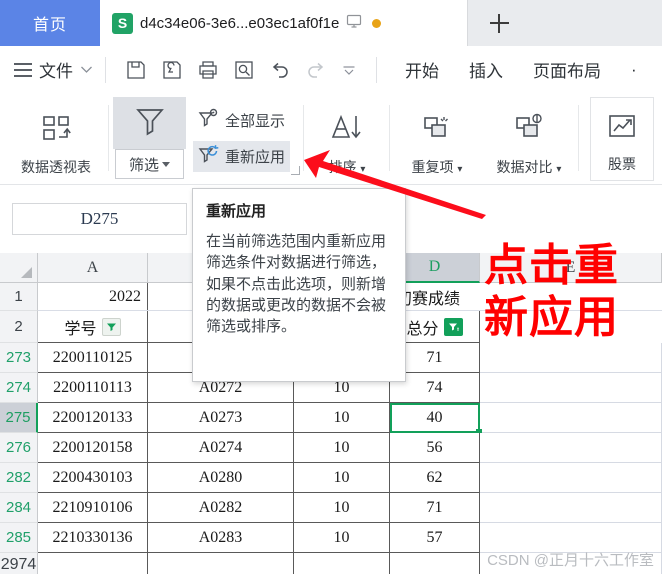 Image resolution: width=662 pixels, height=574 pixels. Describe the element at coordinates (93, 268) in the screenshot. I see `column-header-a: A` at that location.